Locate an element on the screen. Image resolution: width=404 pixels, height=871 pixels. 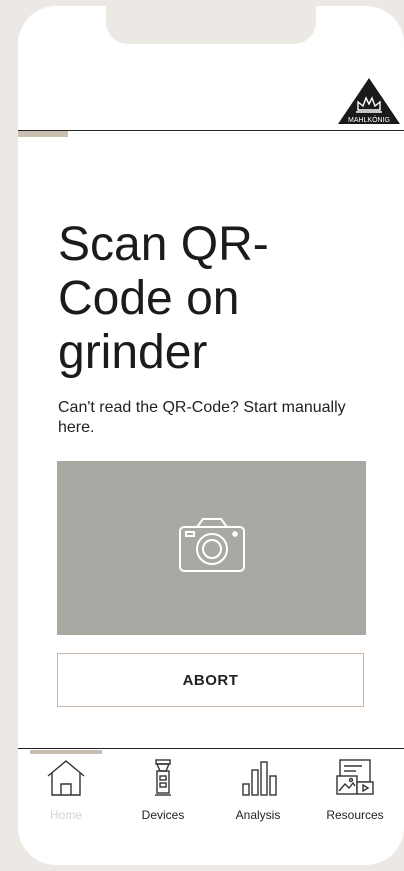
nav-label-analysis: Analysis is located at coordinates (258, 815).